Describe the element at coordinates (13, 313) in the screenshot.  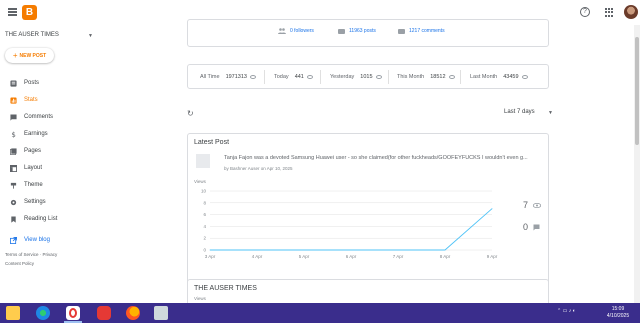
I see `file-explorer-icon` at that location.